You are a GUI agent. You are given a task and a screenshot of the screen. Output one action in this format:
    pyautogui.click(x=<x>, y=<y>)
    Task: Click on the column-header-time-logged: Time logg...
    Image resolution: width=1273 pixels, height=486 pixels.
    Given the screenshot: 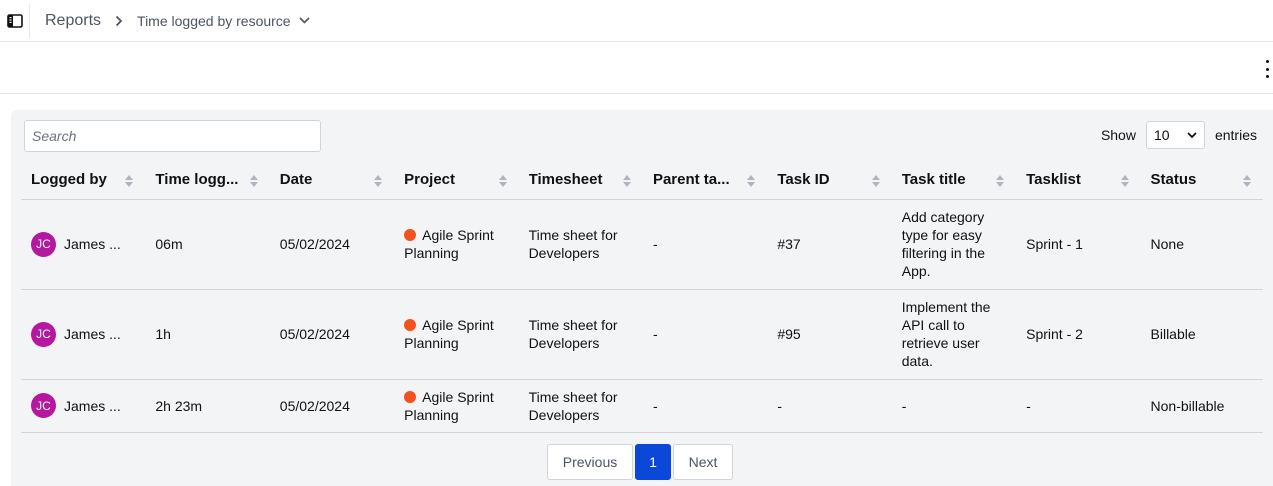 What is the action you would take?
    pyautogui.click(x=207, y=180)
    